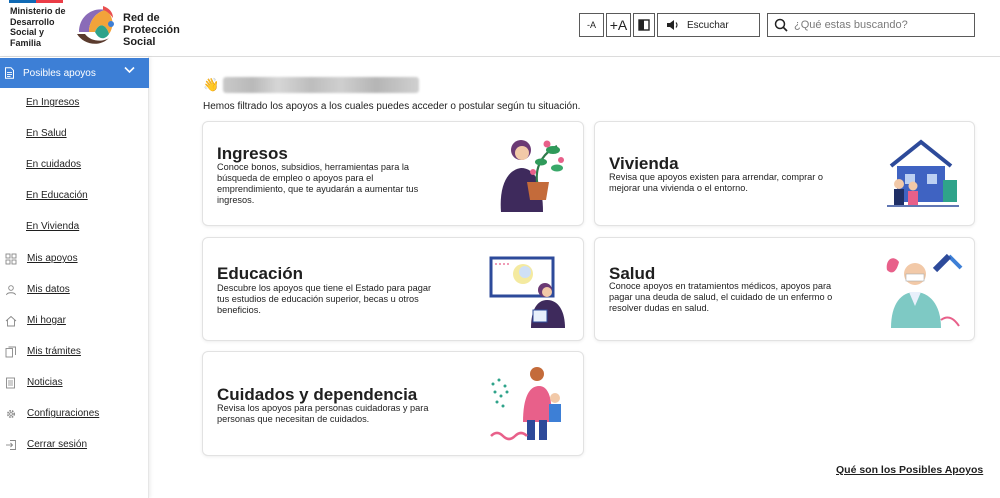  I want to click on sidebar-item-label: Noticias, so click(45, 382).